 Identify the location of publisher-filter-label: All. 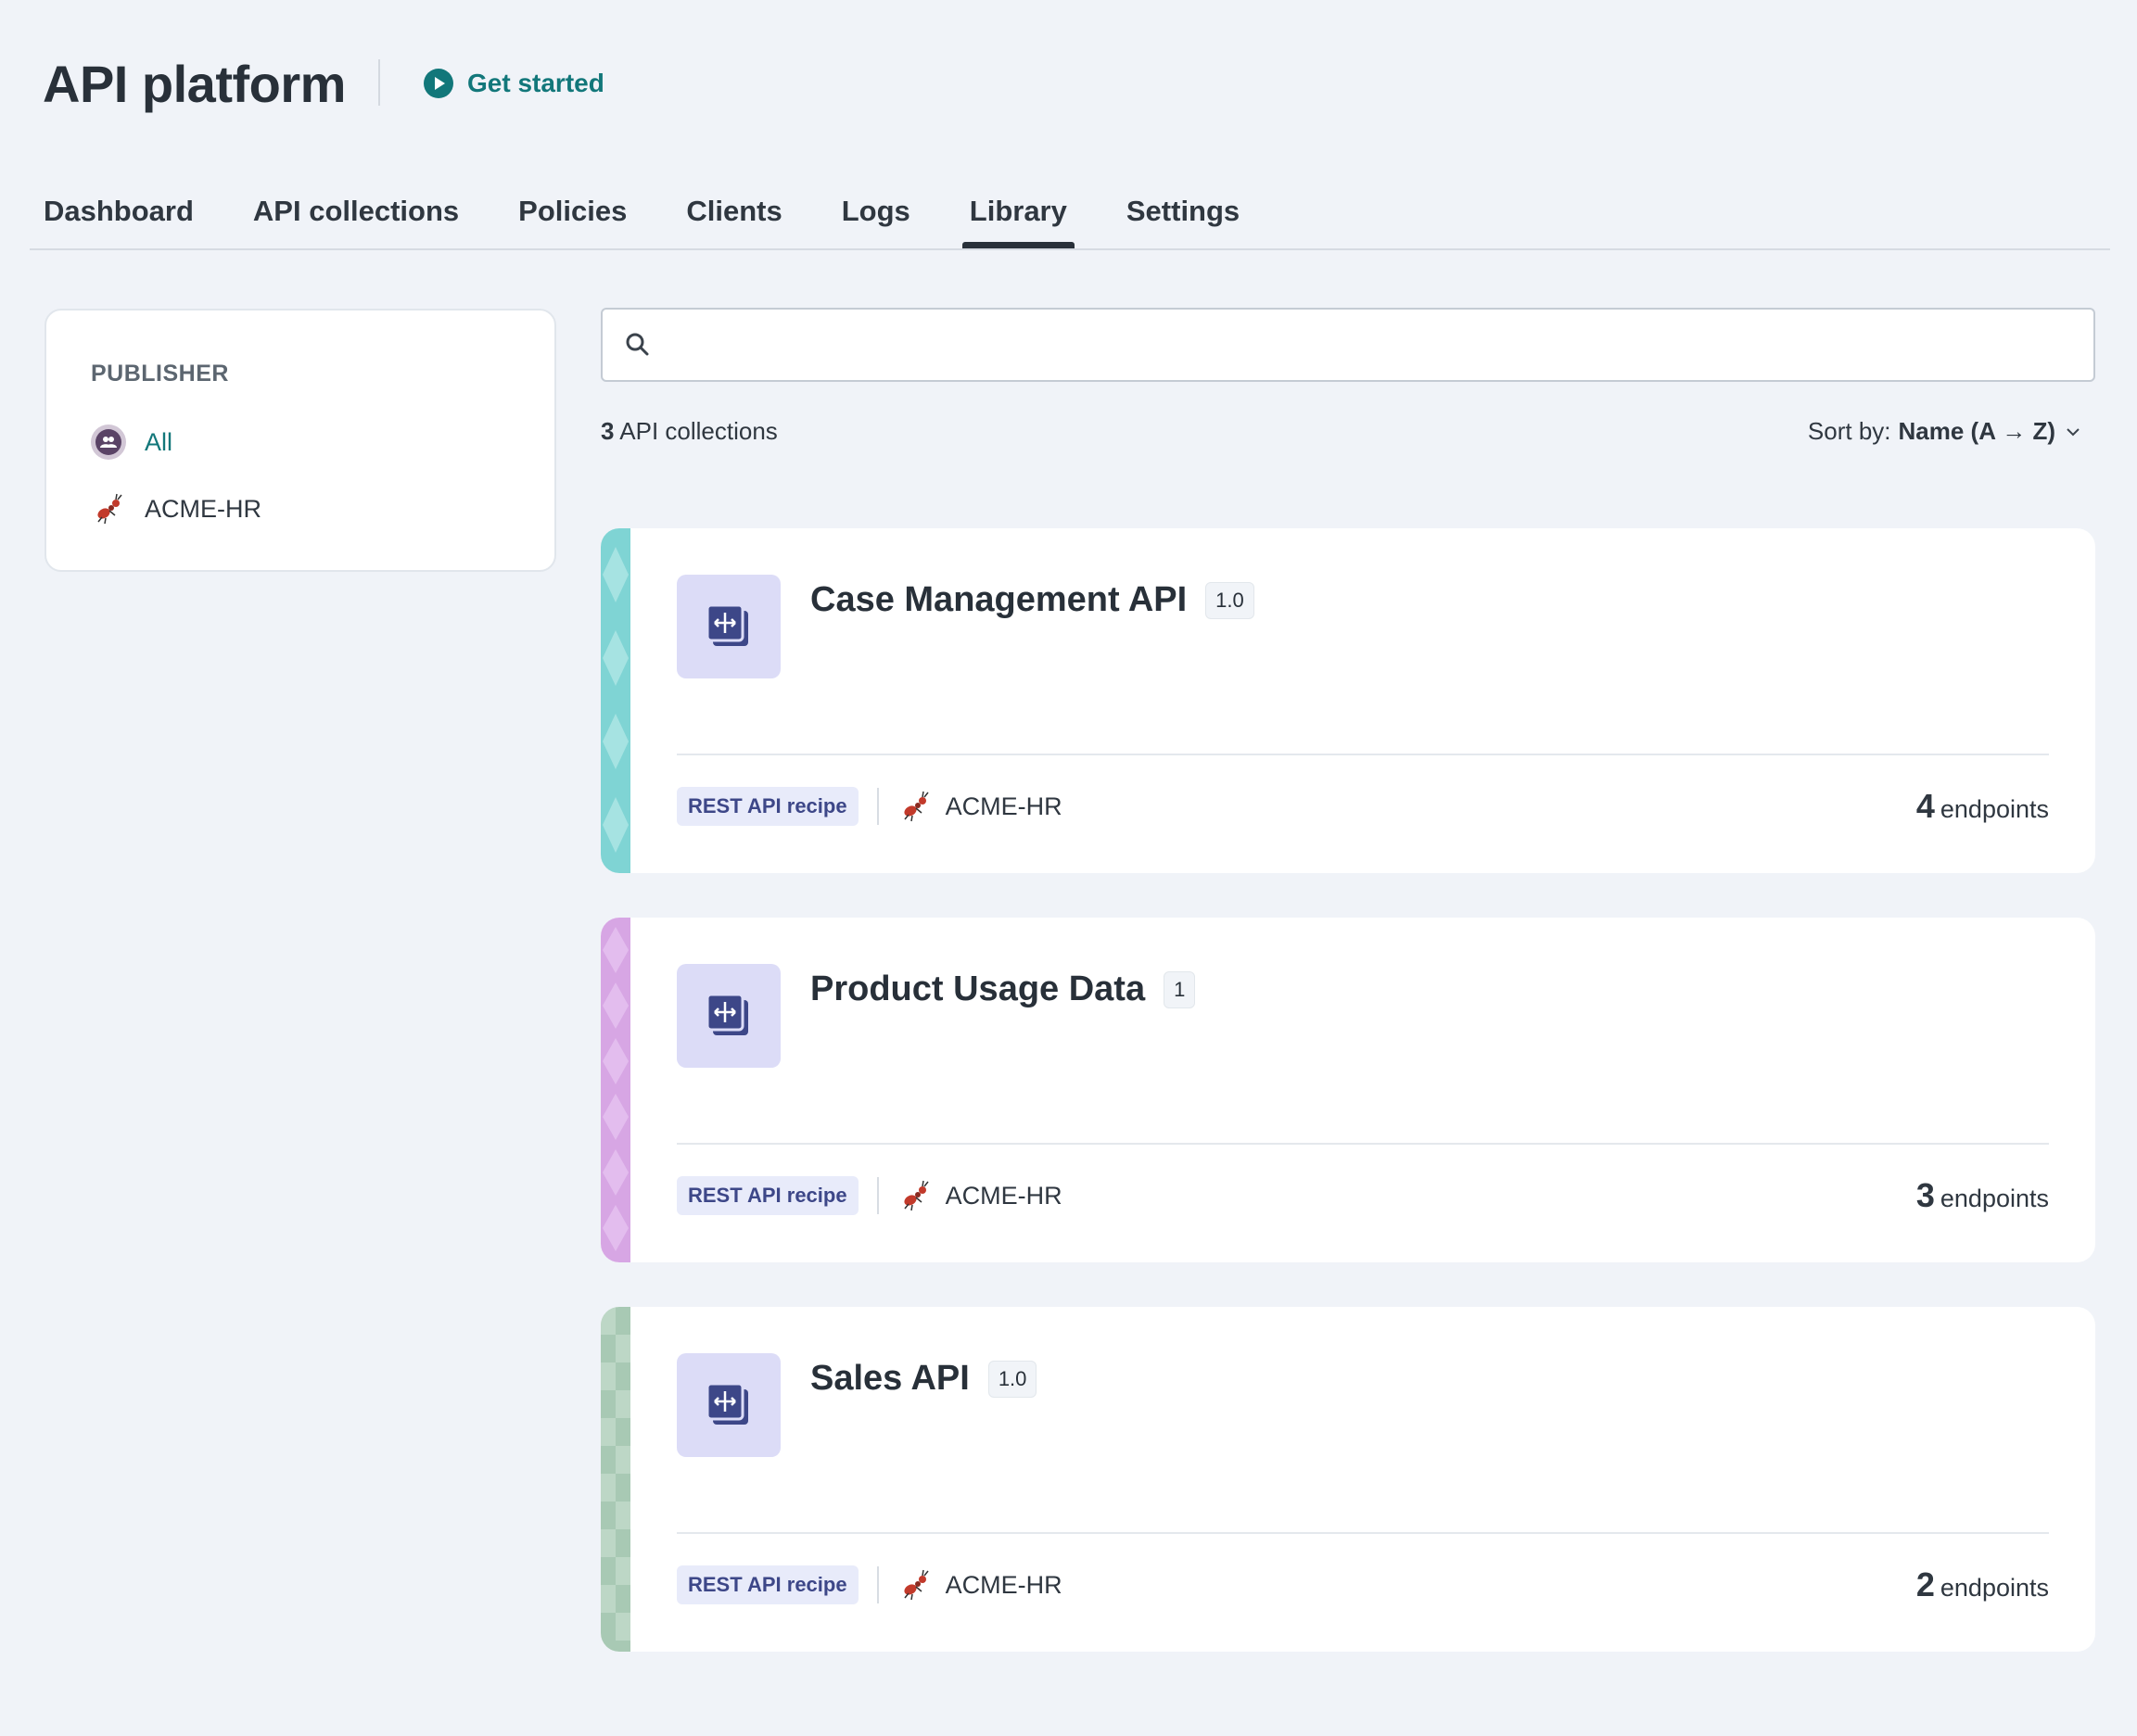
(159, 441).